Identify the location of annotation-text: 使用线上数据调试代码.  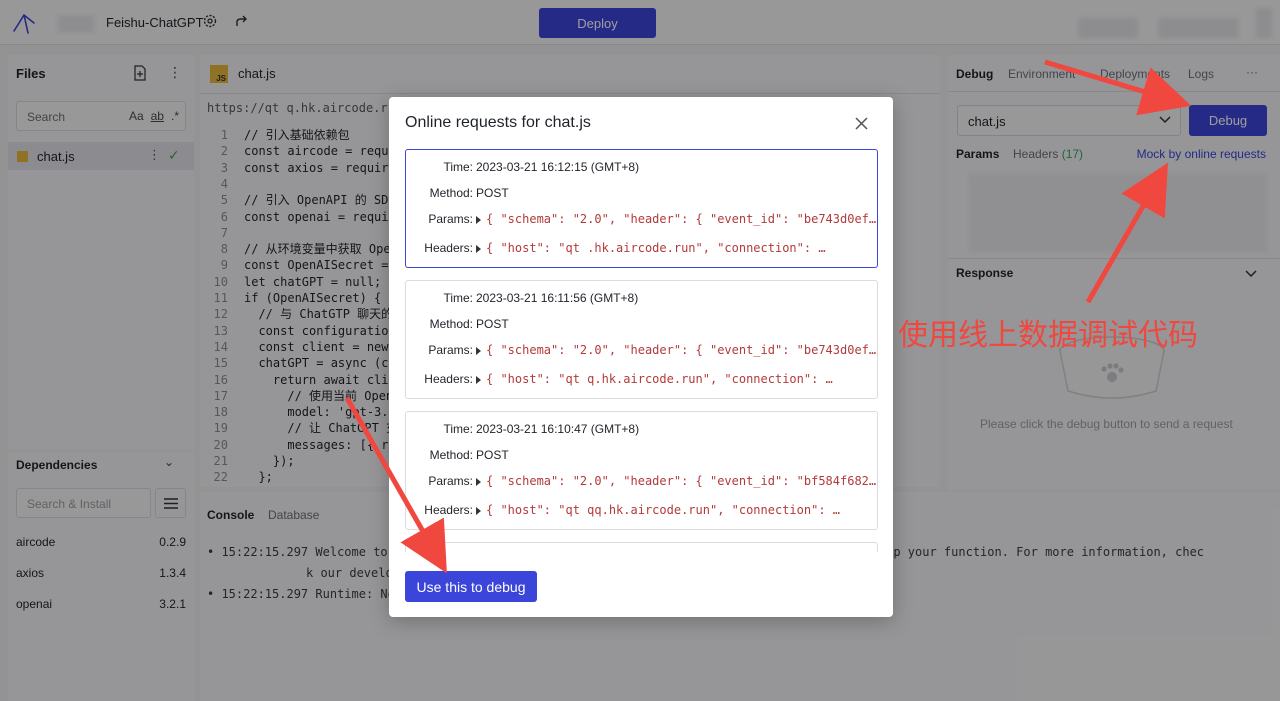
(1048, 335).